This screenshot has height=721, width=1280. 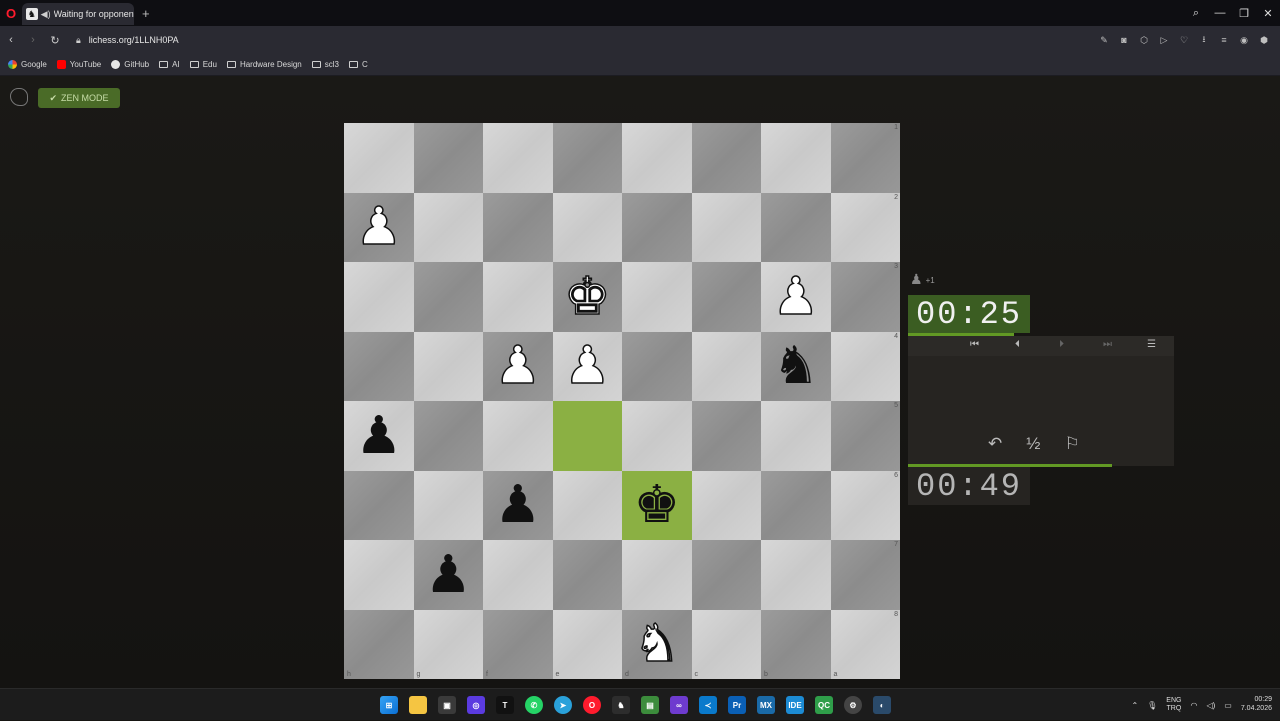 I want to click on bookmark-folder-edu: Edu, so click(x=203, y=64).